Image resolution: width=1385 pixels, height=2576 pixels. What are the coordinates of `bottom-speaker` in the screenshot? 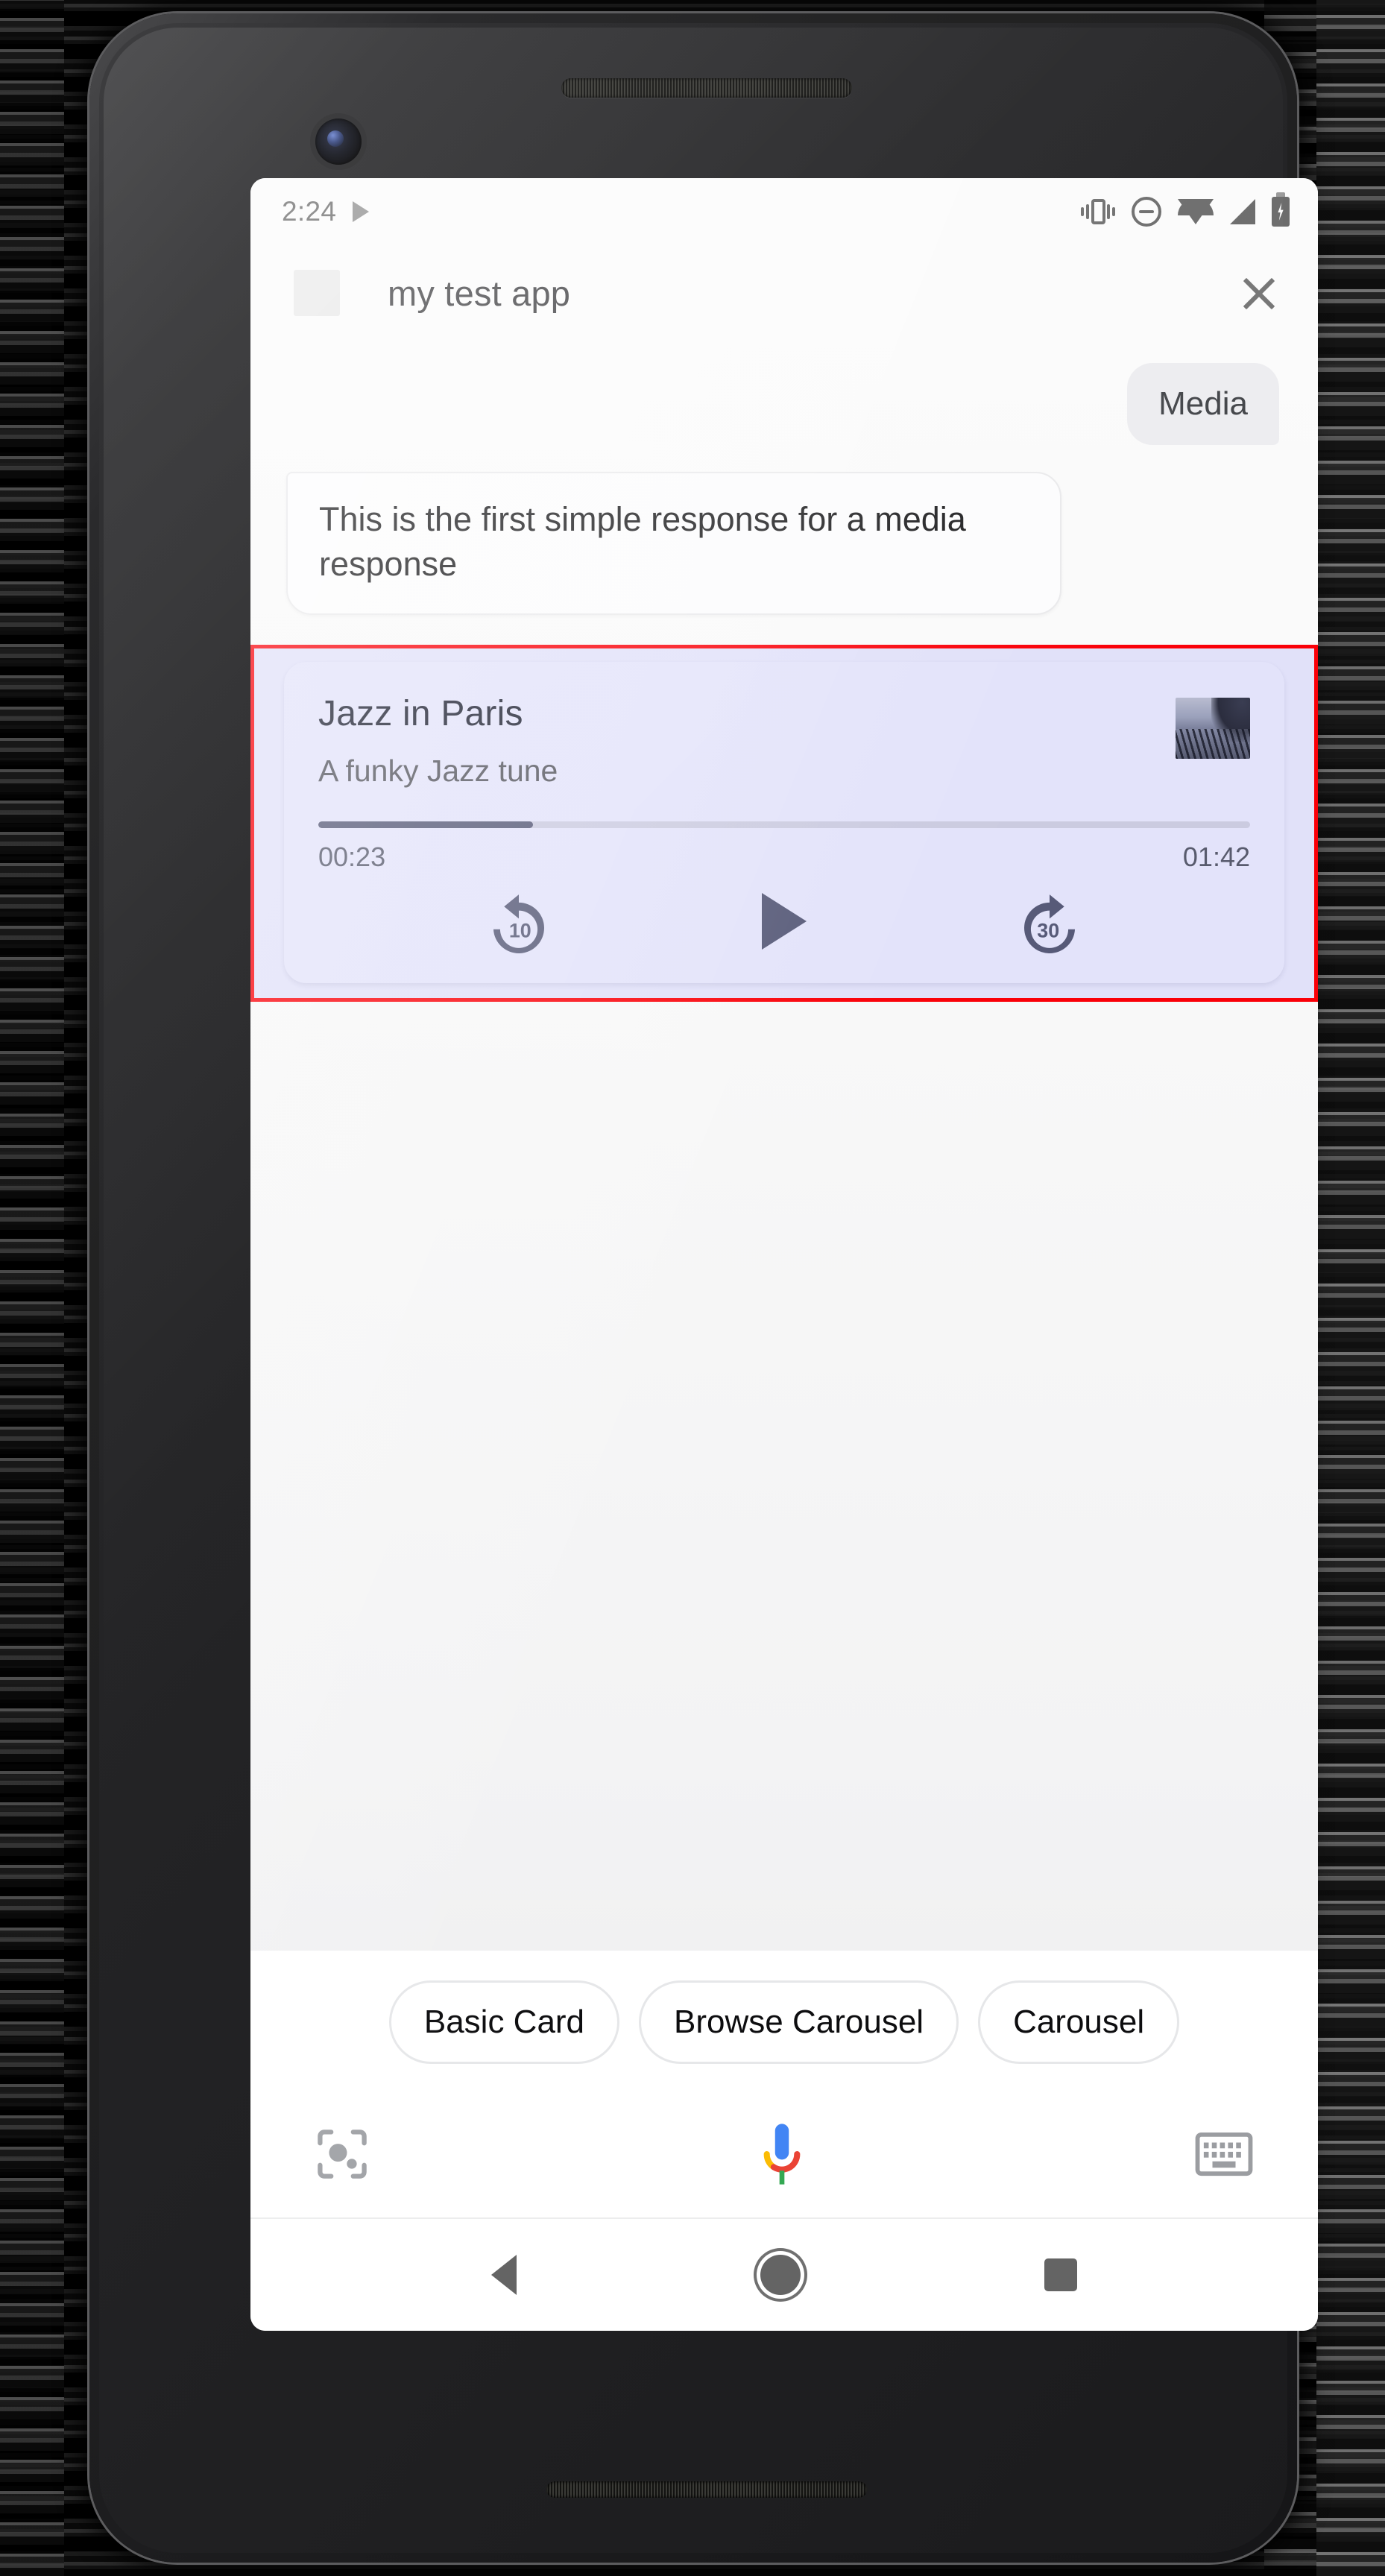 It's located at (706, 2489).